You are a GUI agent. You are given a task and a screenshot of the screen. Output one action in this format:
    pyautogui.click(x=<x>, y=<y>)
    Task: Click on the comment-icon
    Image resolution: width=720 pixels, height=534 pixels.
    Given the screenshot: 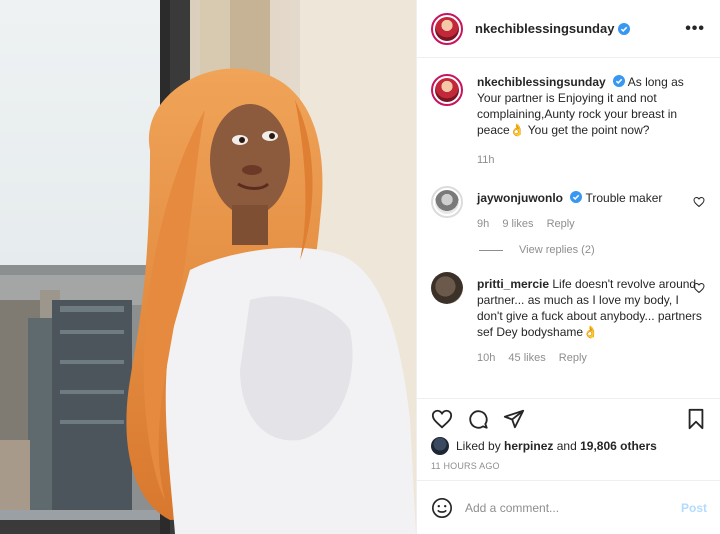 What is the action you would take?
    pyautogui.click(x=478, y=419)
    